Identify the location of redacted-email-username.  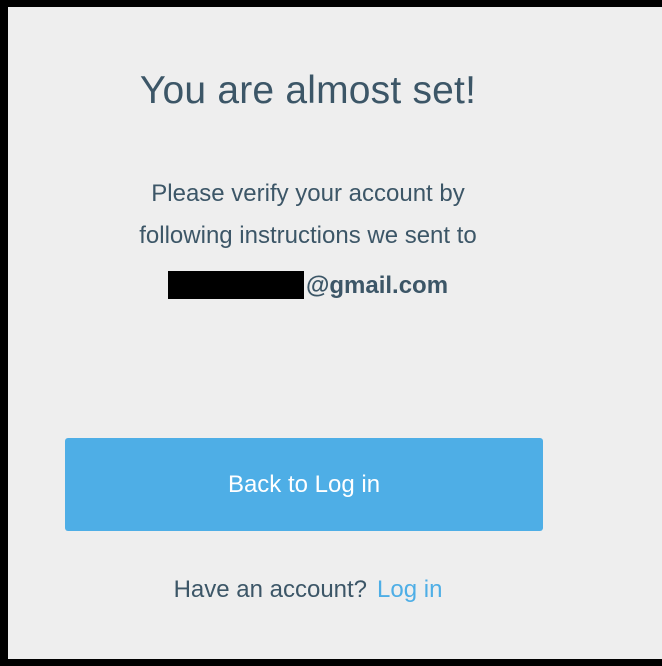
(235, 285).